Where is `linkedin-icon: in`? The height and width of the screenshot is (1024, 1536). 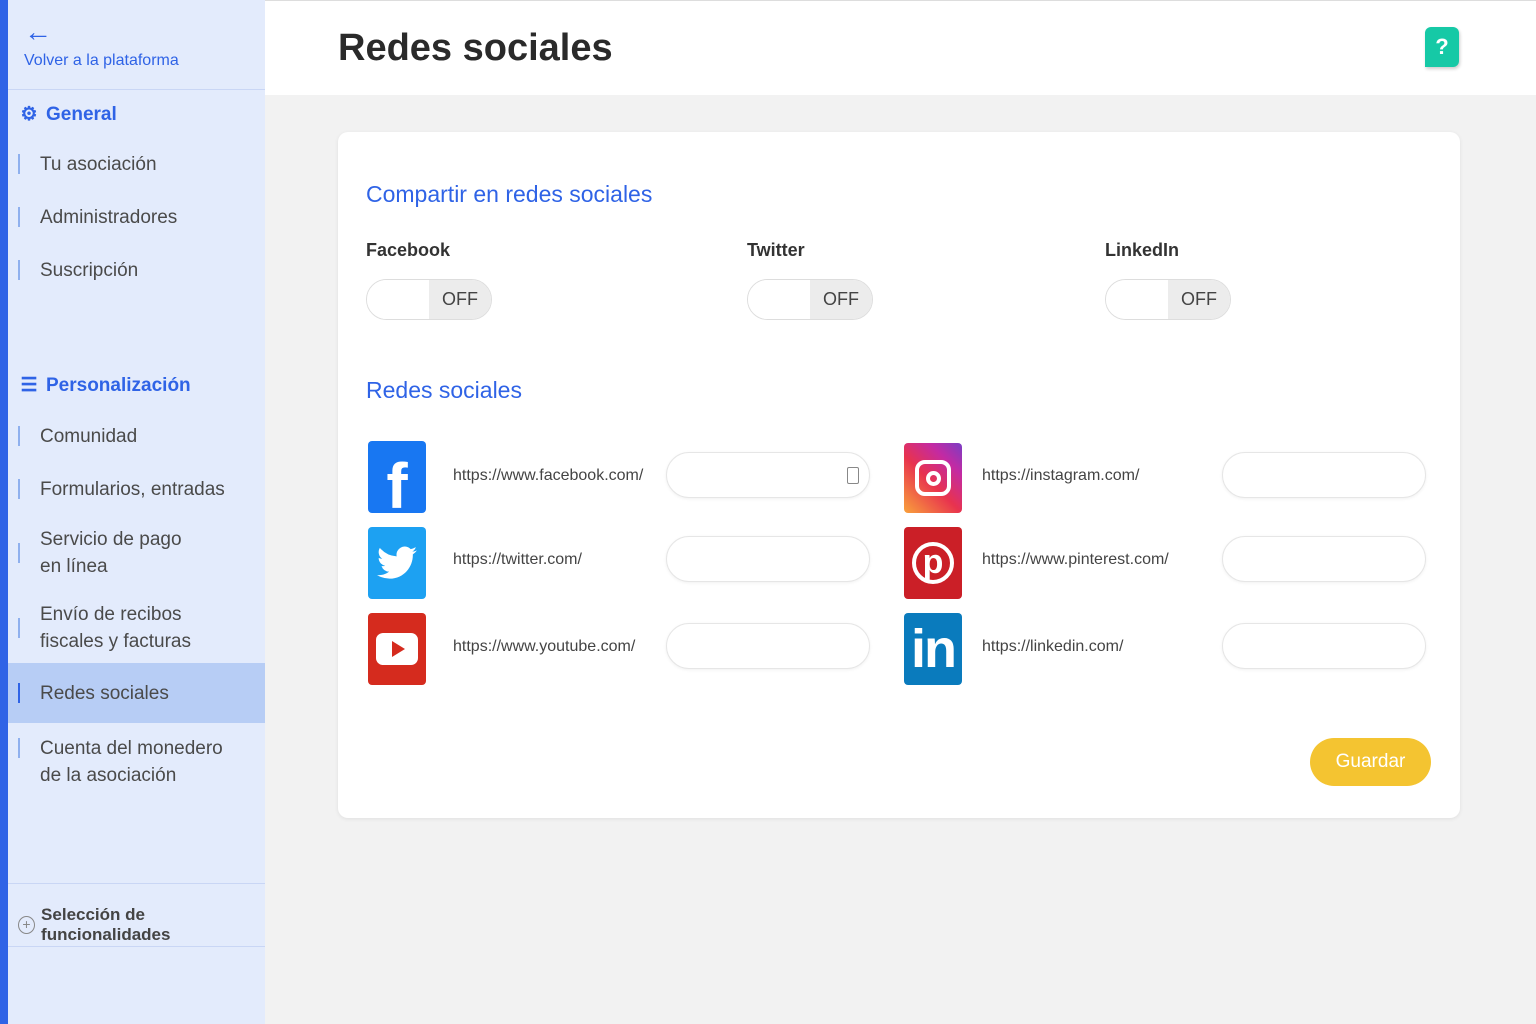 linkedin-icon: in is located at coordinates (933, 649).